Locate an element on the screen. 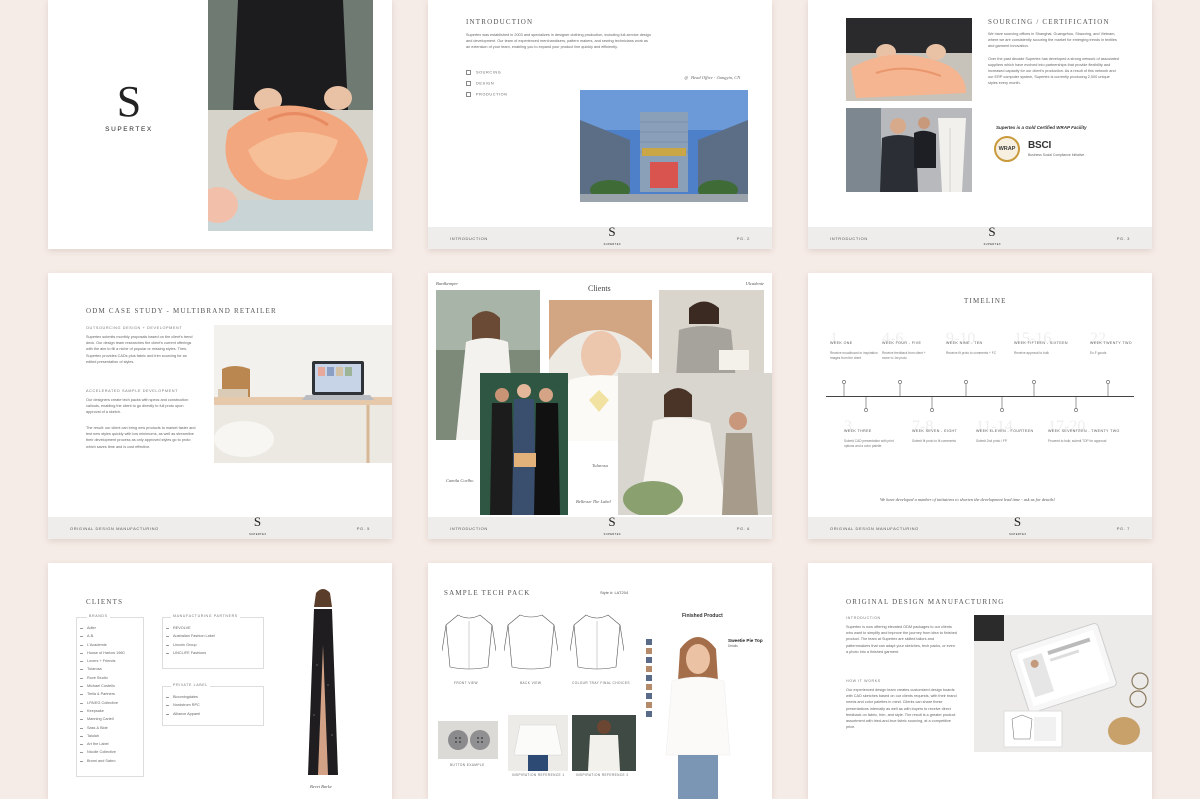 The height and width of the screenshot is (799, 1200). checklist-item: DESIGN is located at coordinates (487, 83).